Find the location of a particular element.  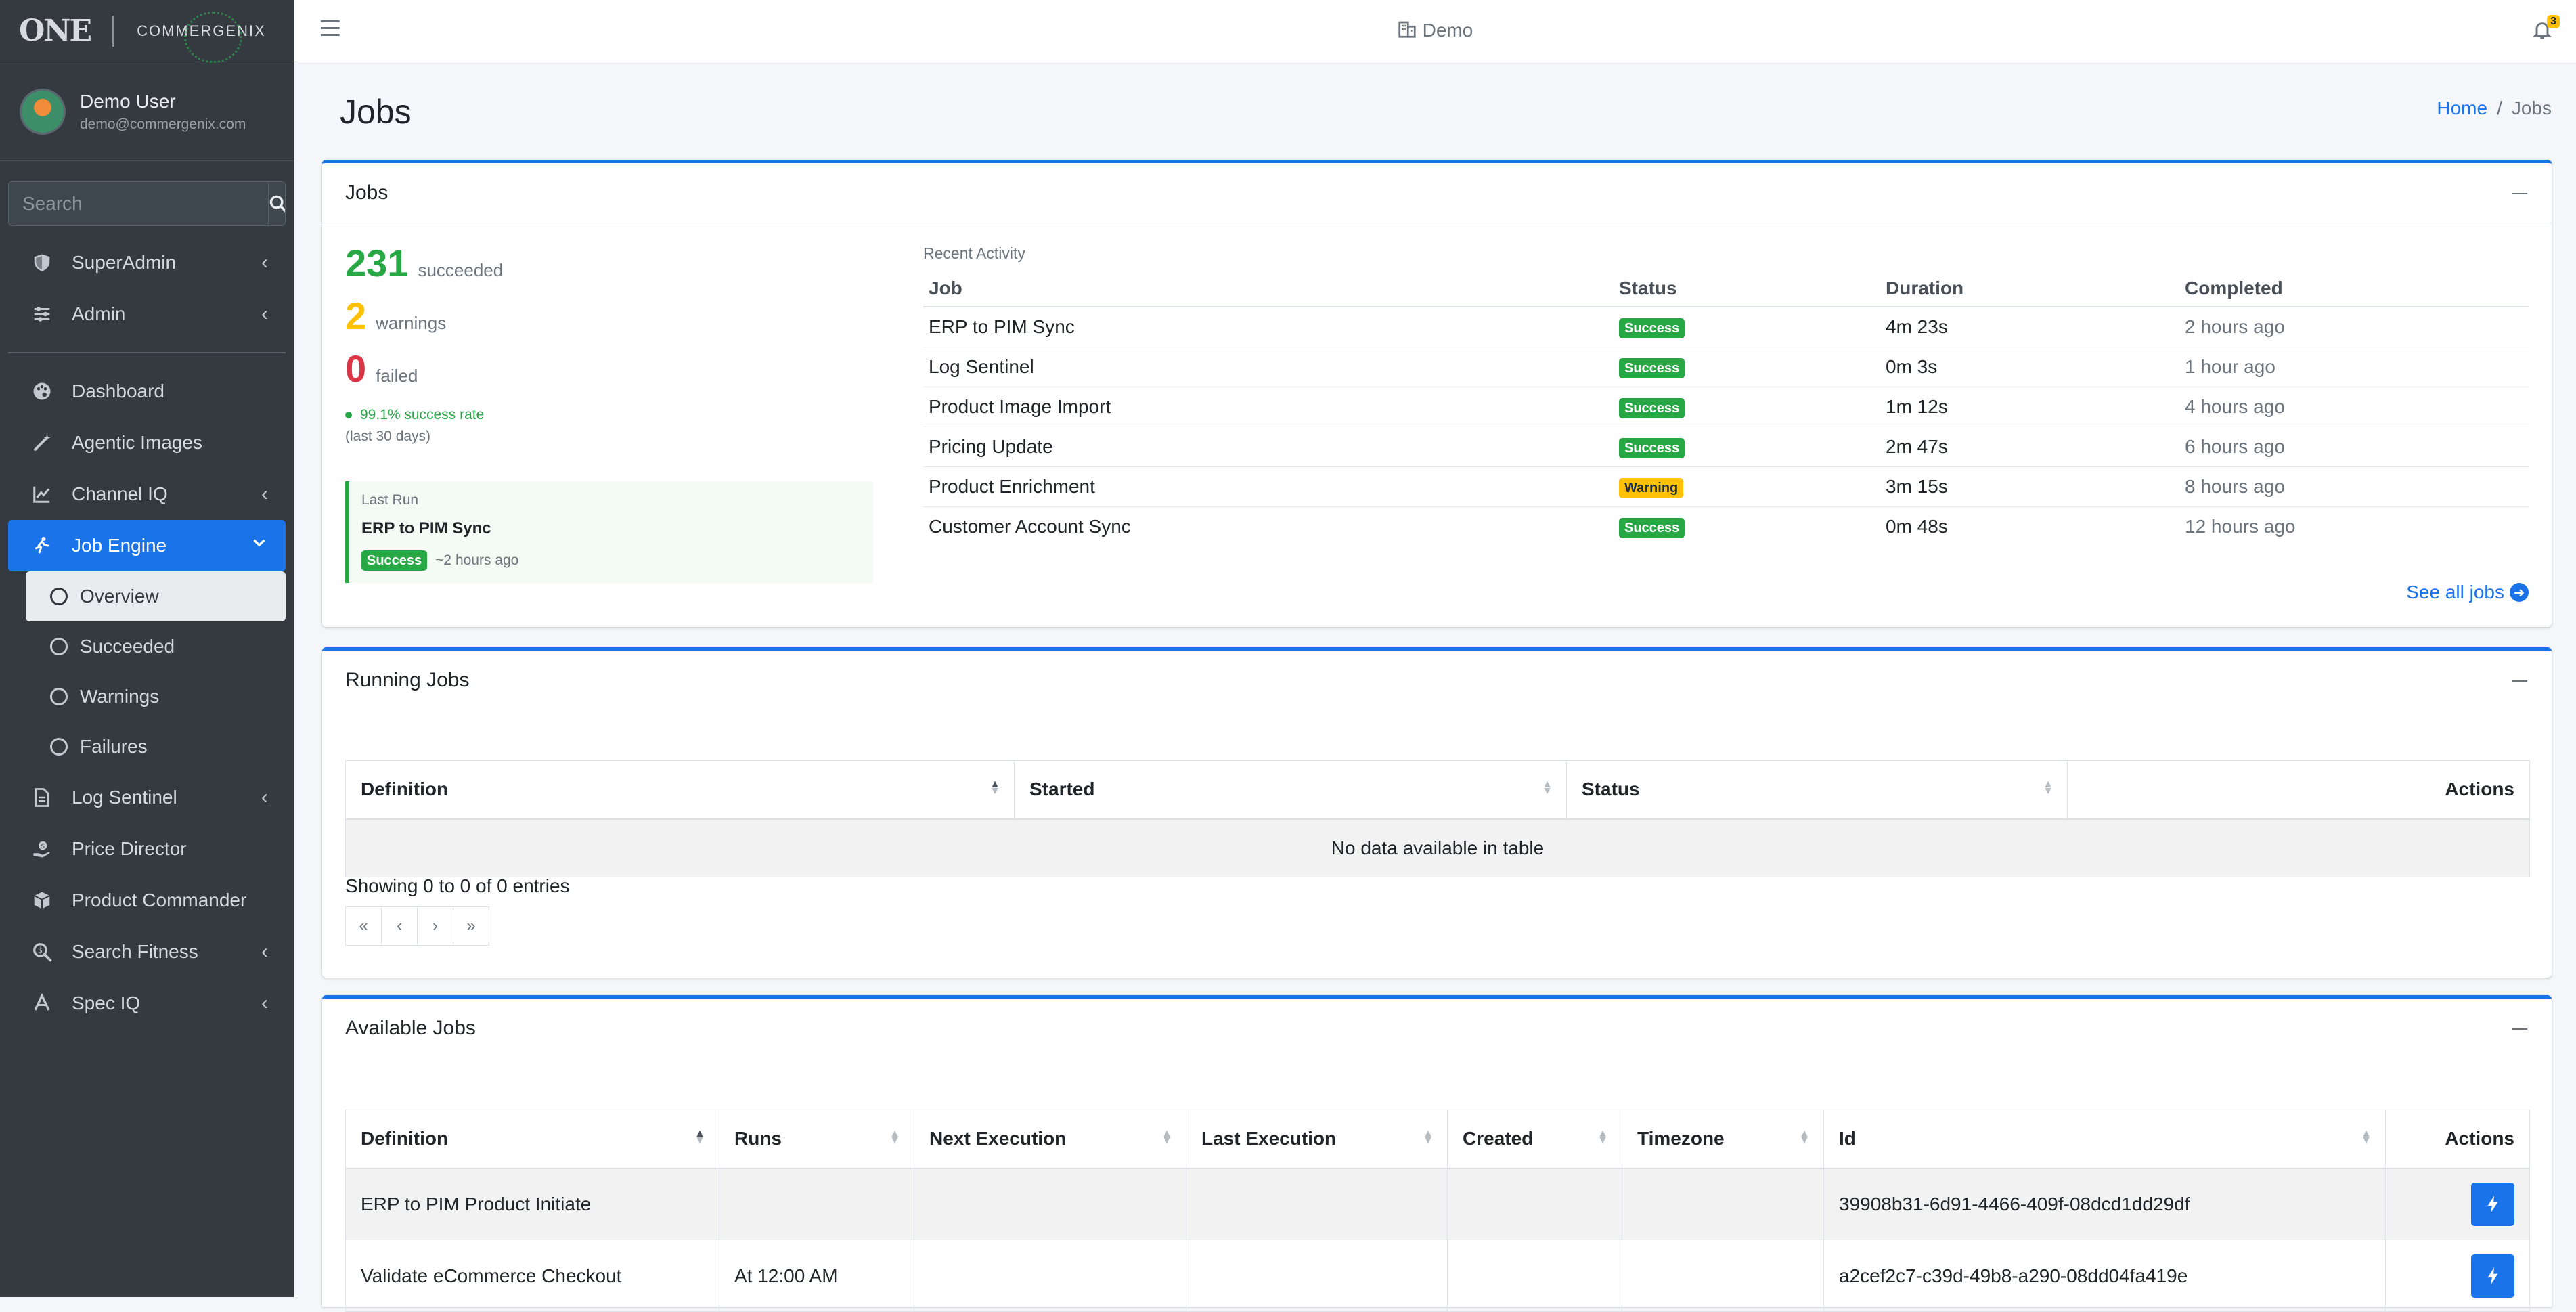

brand-logo: ONE COMMERGENIX is located at coordinates (147, 31).